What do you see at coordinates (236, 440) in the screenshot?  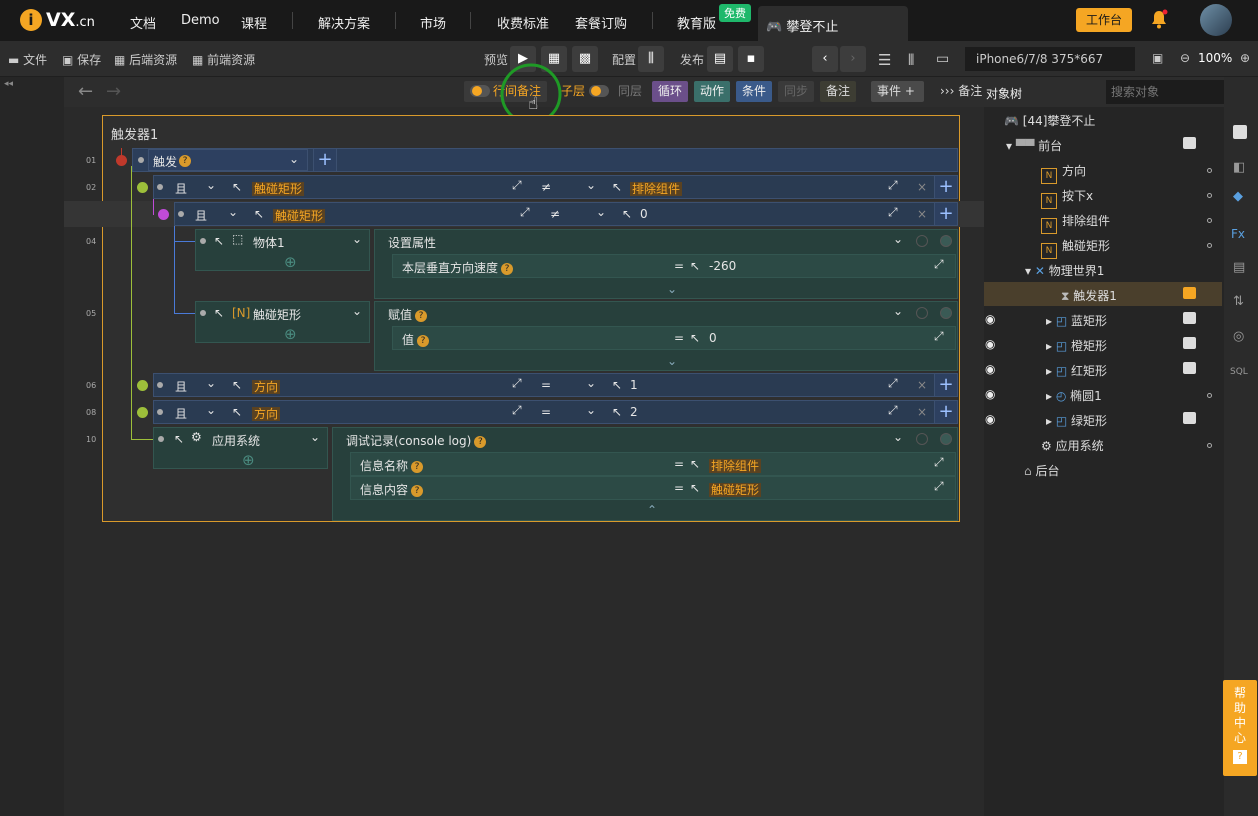 I see `action-target: 应用系统` at bounding box center [236, 440].